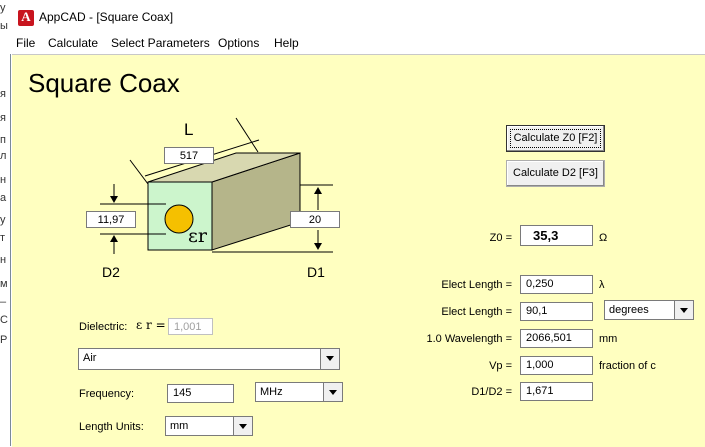 This screenshot has width=705, height=447. I want to click on frequency-field: 145, so click(200, 393).